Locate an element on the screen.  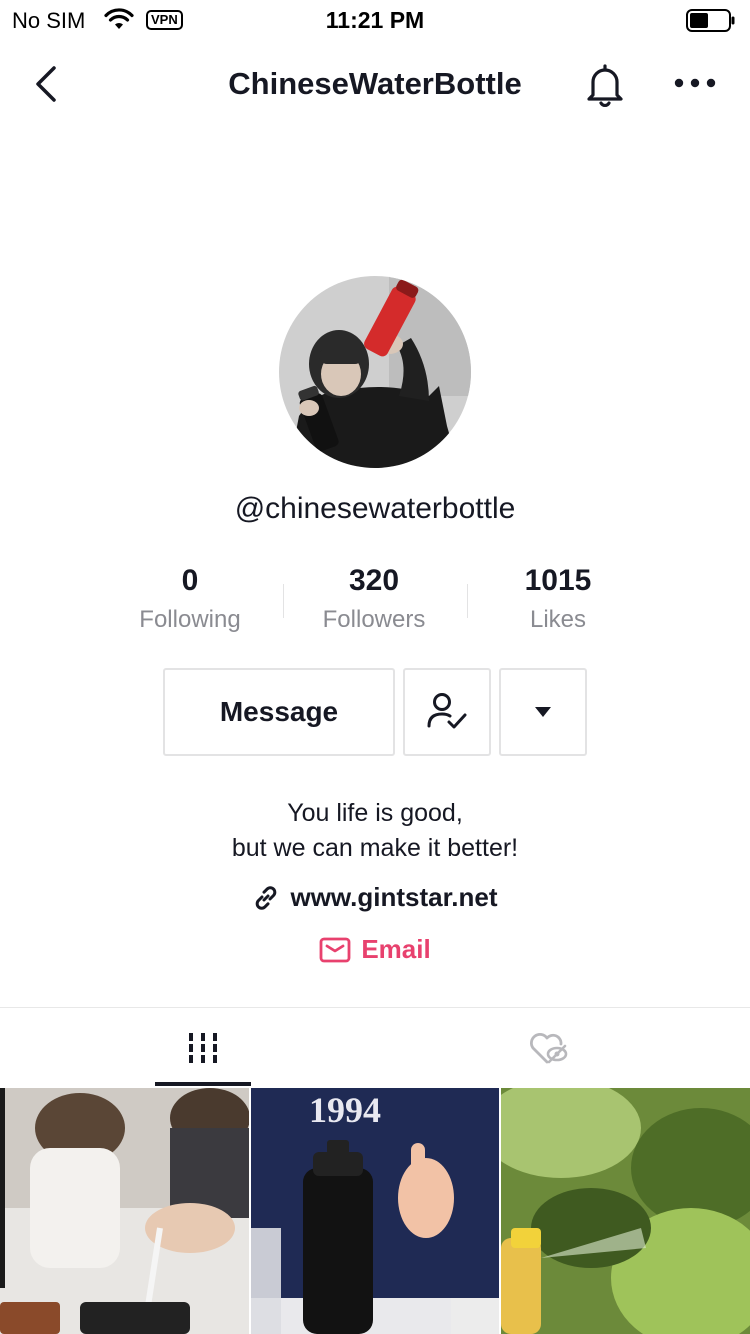
nav-bar: ChineseWaterBottle is located at coordinates (375, 83).